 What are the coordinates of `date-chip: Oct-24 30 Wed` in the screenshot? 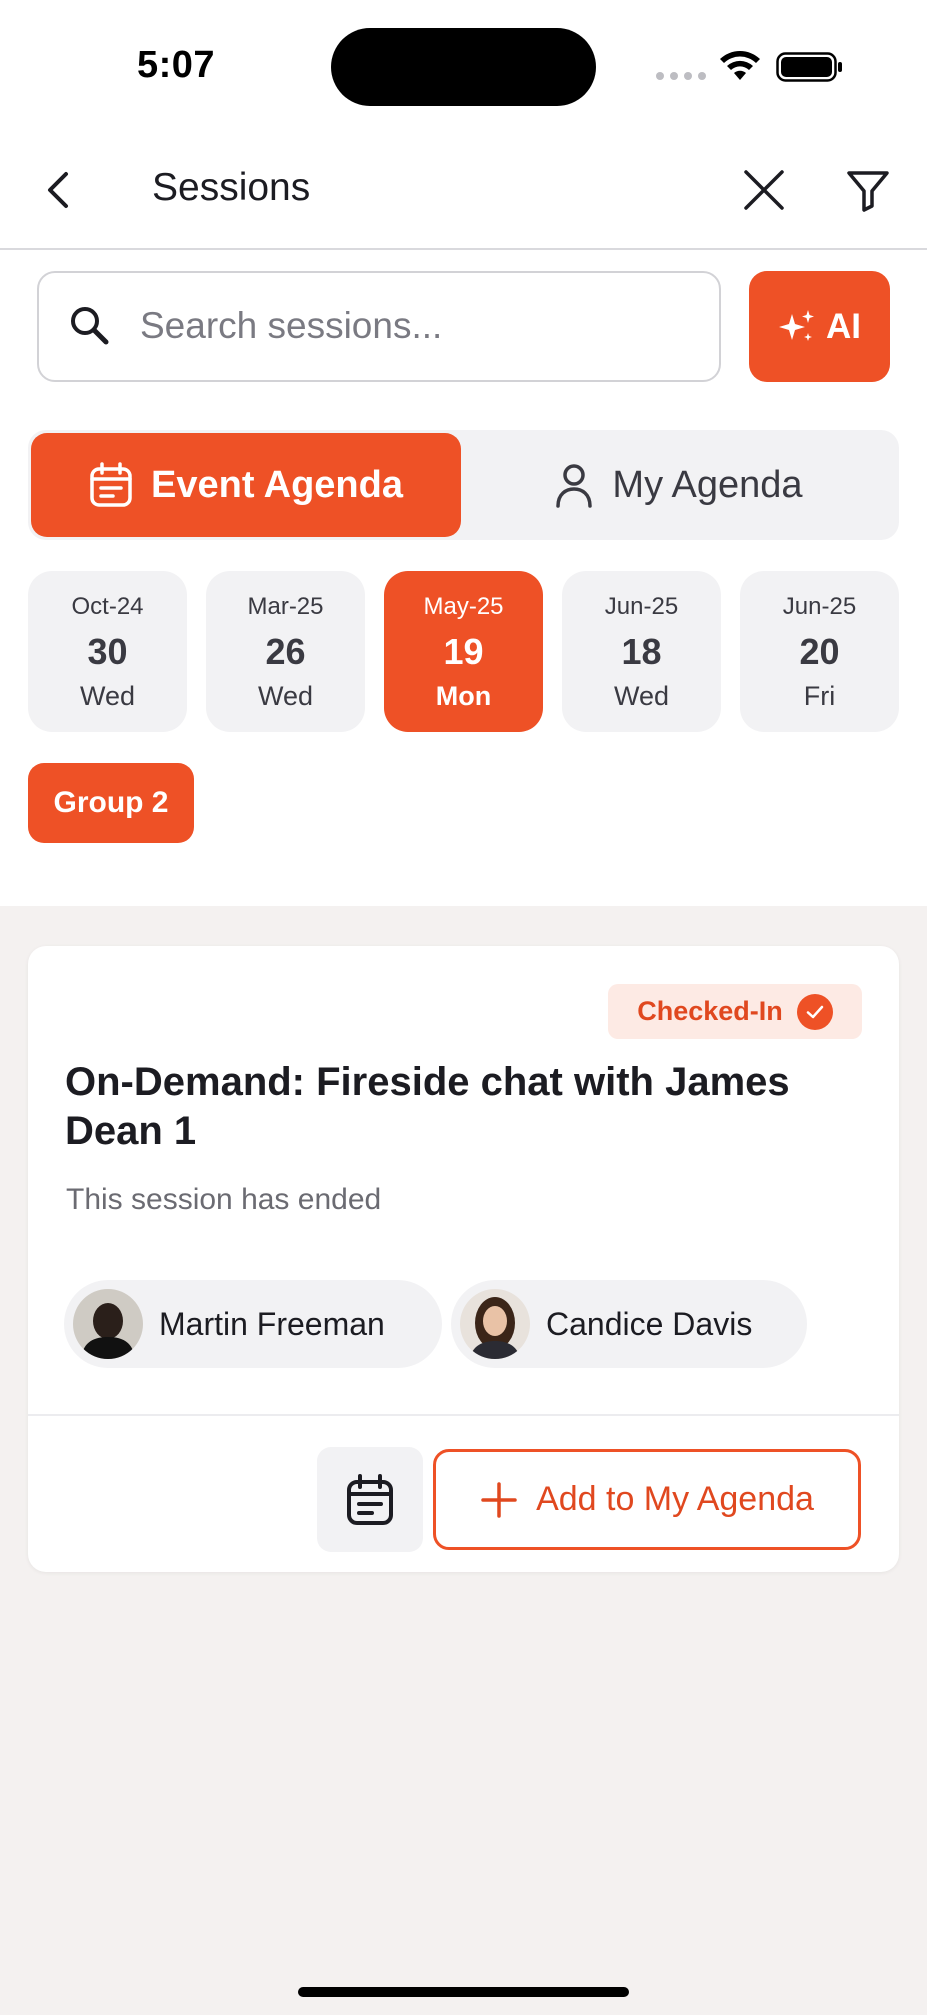 It's located at (107, 651).